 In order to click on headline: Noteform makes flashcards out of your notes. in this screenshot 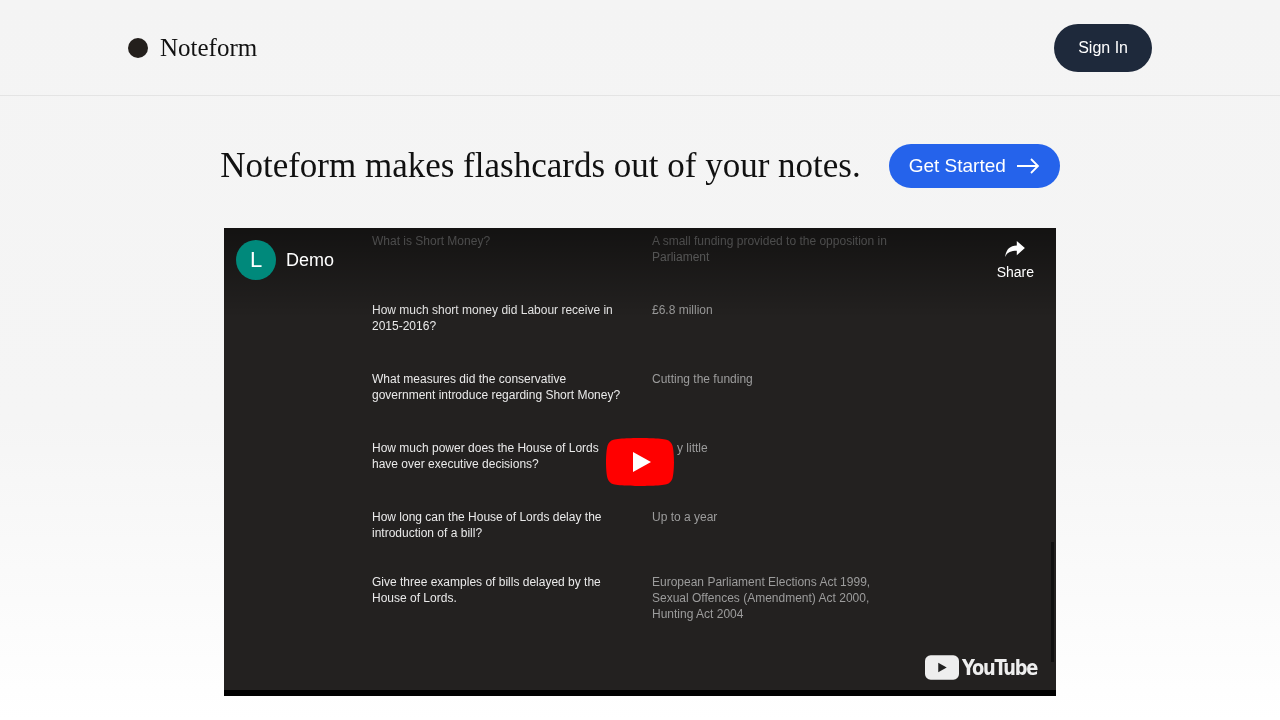, I will do `click(540, 166)`.